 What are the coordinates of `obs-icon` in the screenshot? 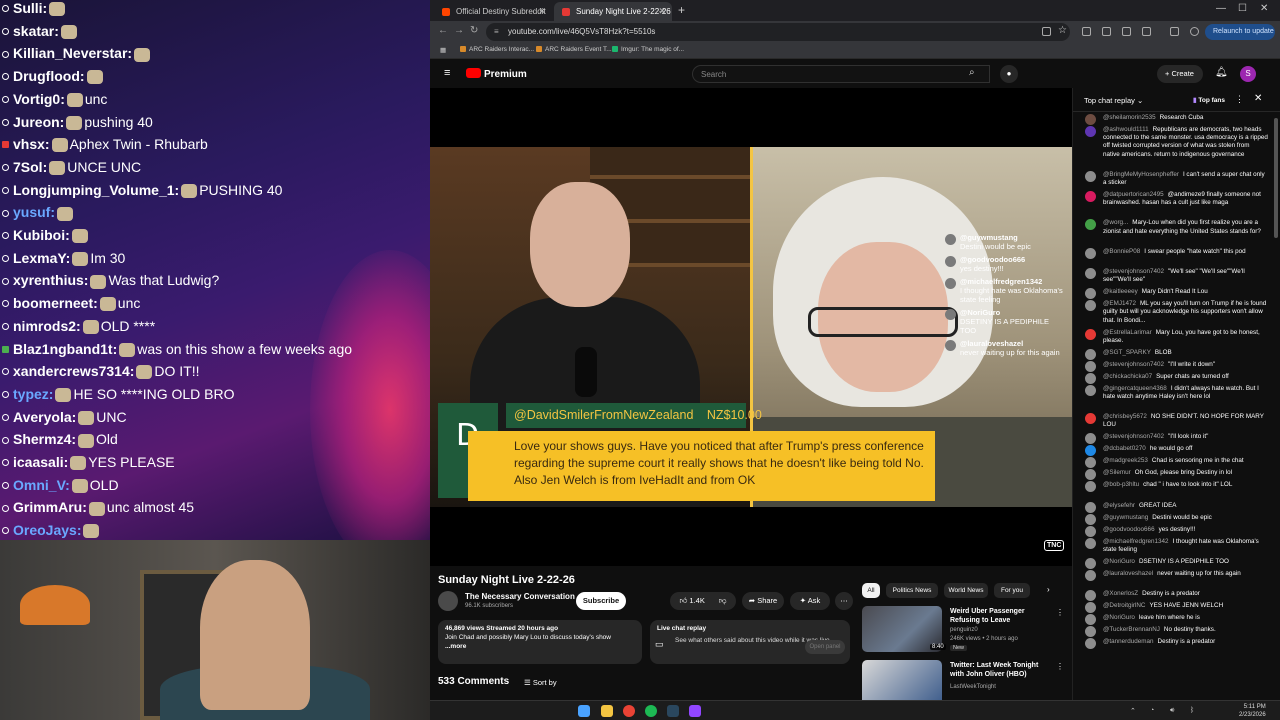 It's located at (695, 711).